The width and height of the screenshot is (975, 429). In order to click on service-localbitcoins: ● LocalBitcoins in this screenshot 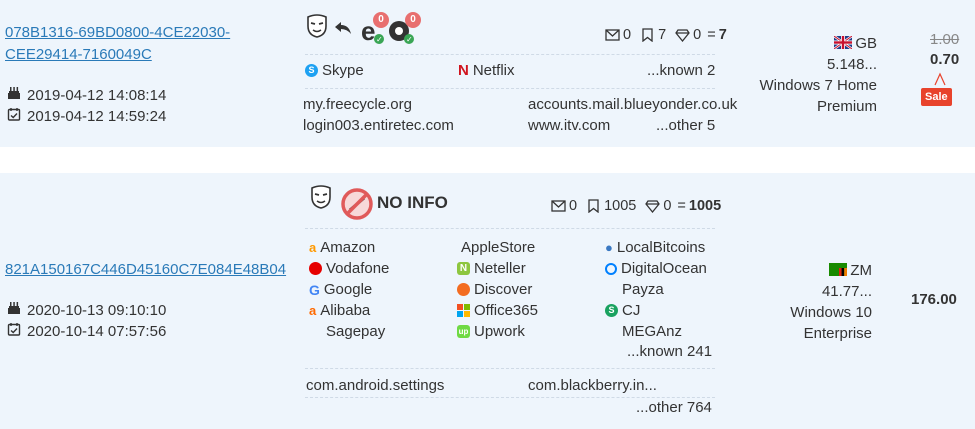, I will do `click(655, 247)`.